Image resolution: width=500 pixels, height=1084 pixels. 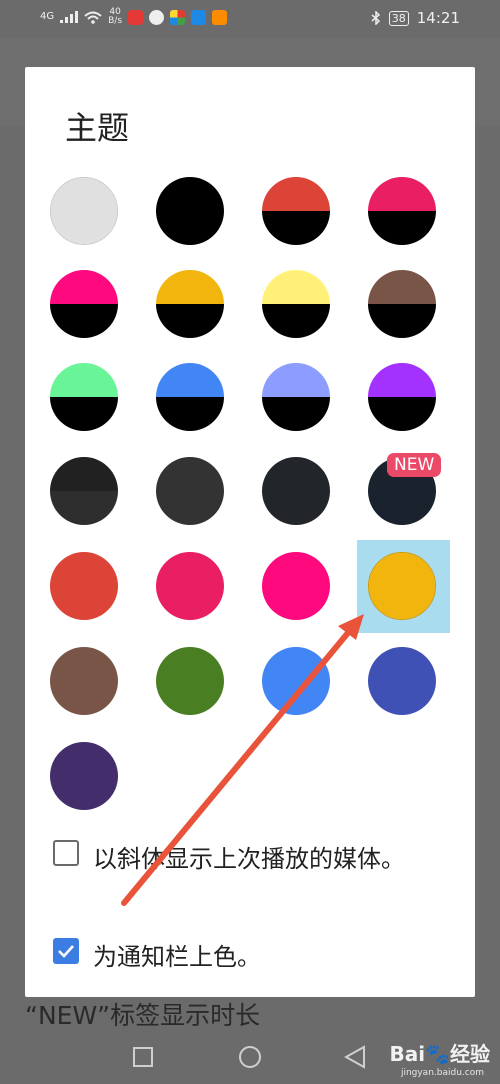 What do you see at coordinates (442, 1073) in the screenshot?
I see `watermark-url: jingyan.baidu.com` at bounding box center [442, 1073].